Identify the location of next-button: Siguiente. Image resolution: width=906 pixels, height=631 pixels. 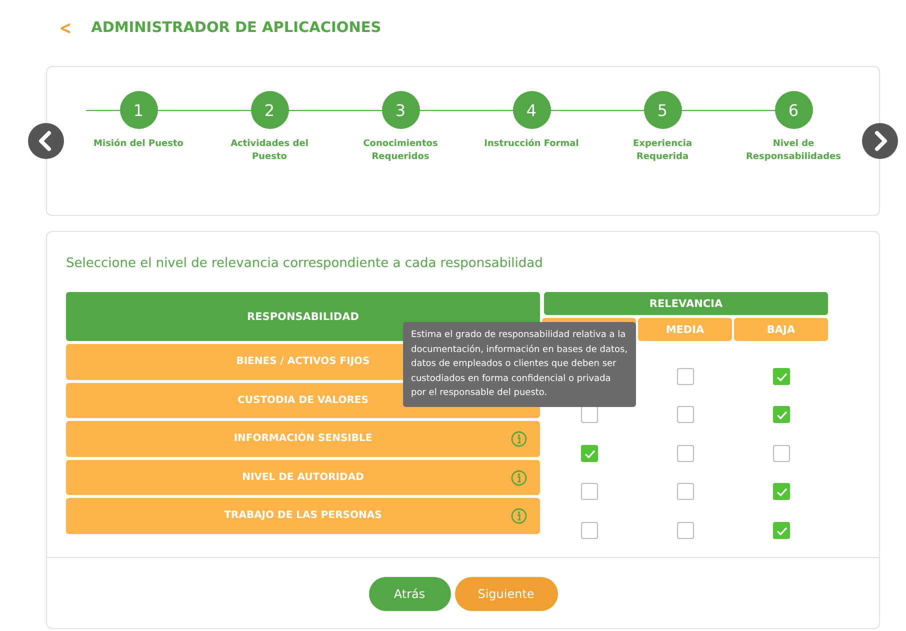
(506, 594).